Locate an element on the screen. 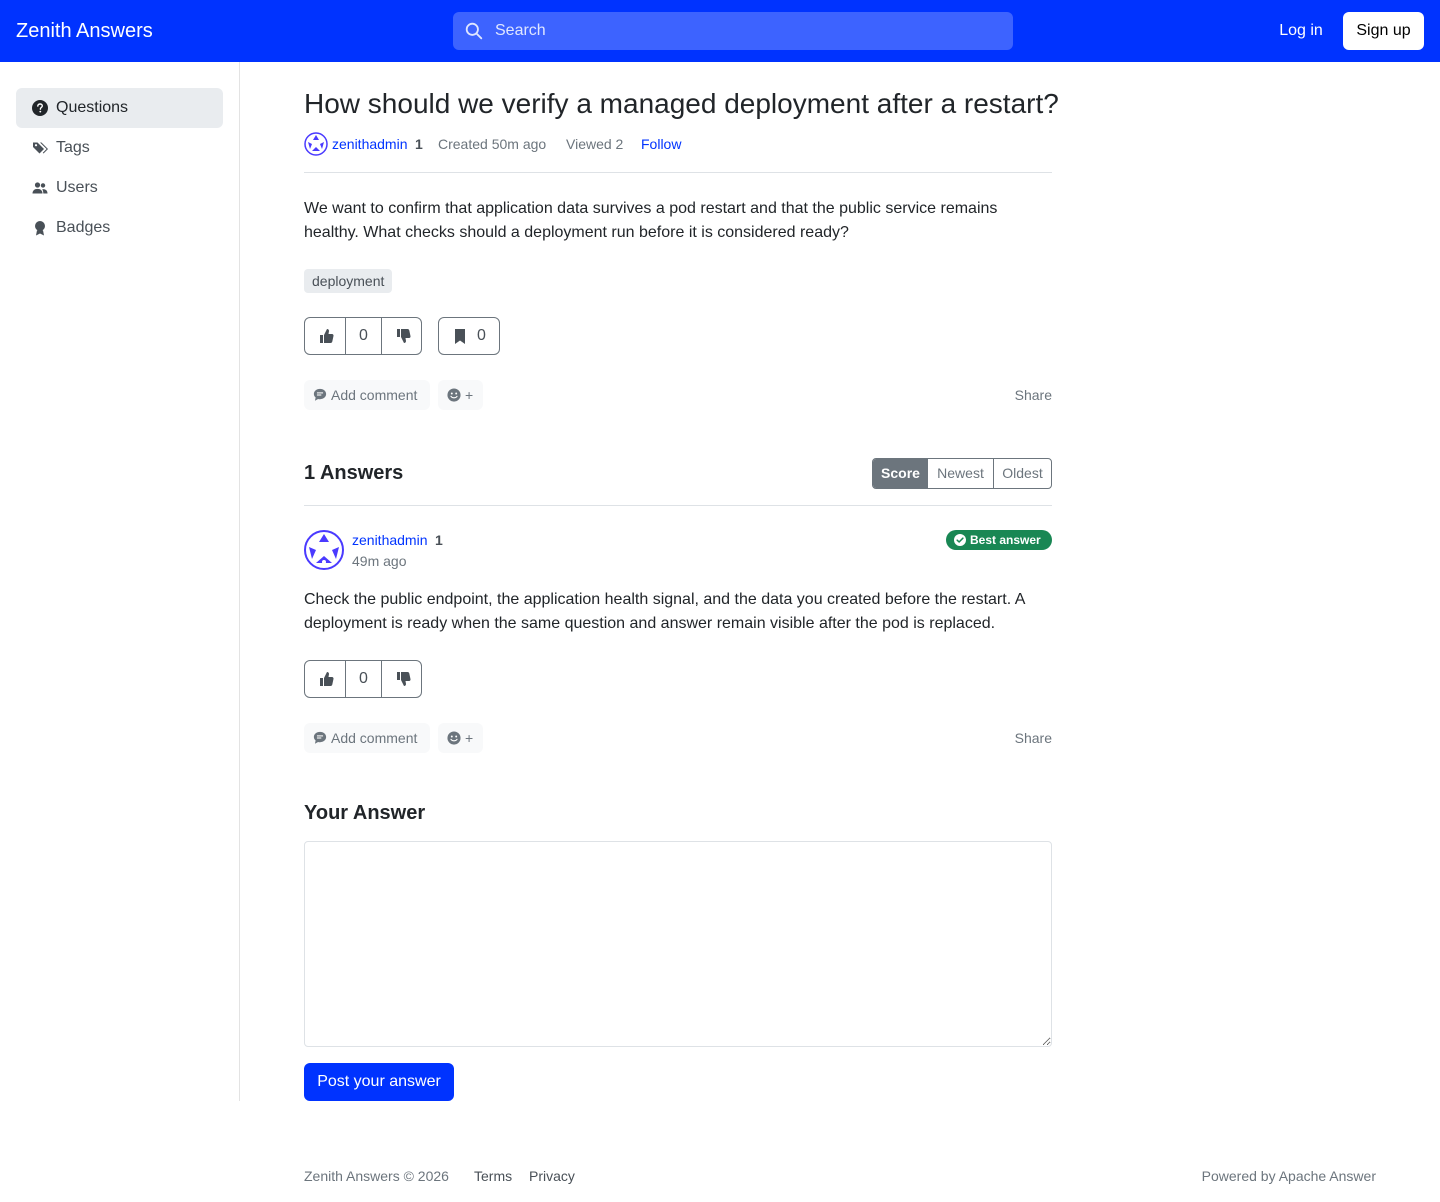  people-icon is located at coordinates (40, 188).